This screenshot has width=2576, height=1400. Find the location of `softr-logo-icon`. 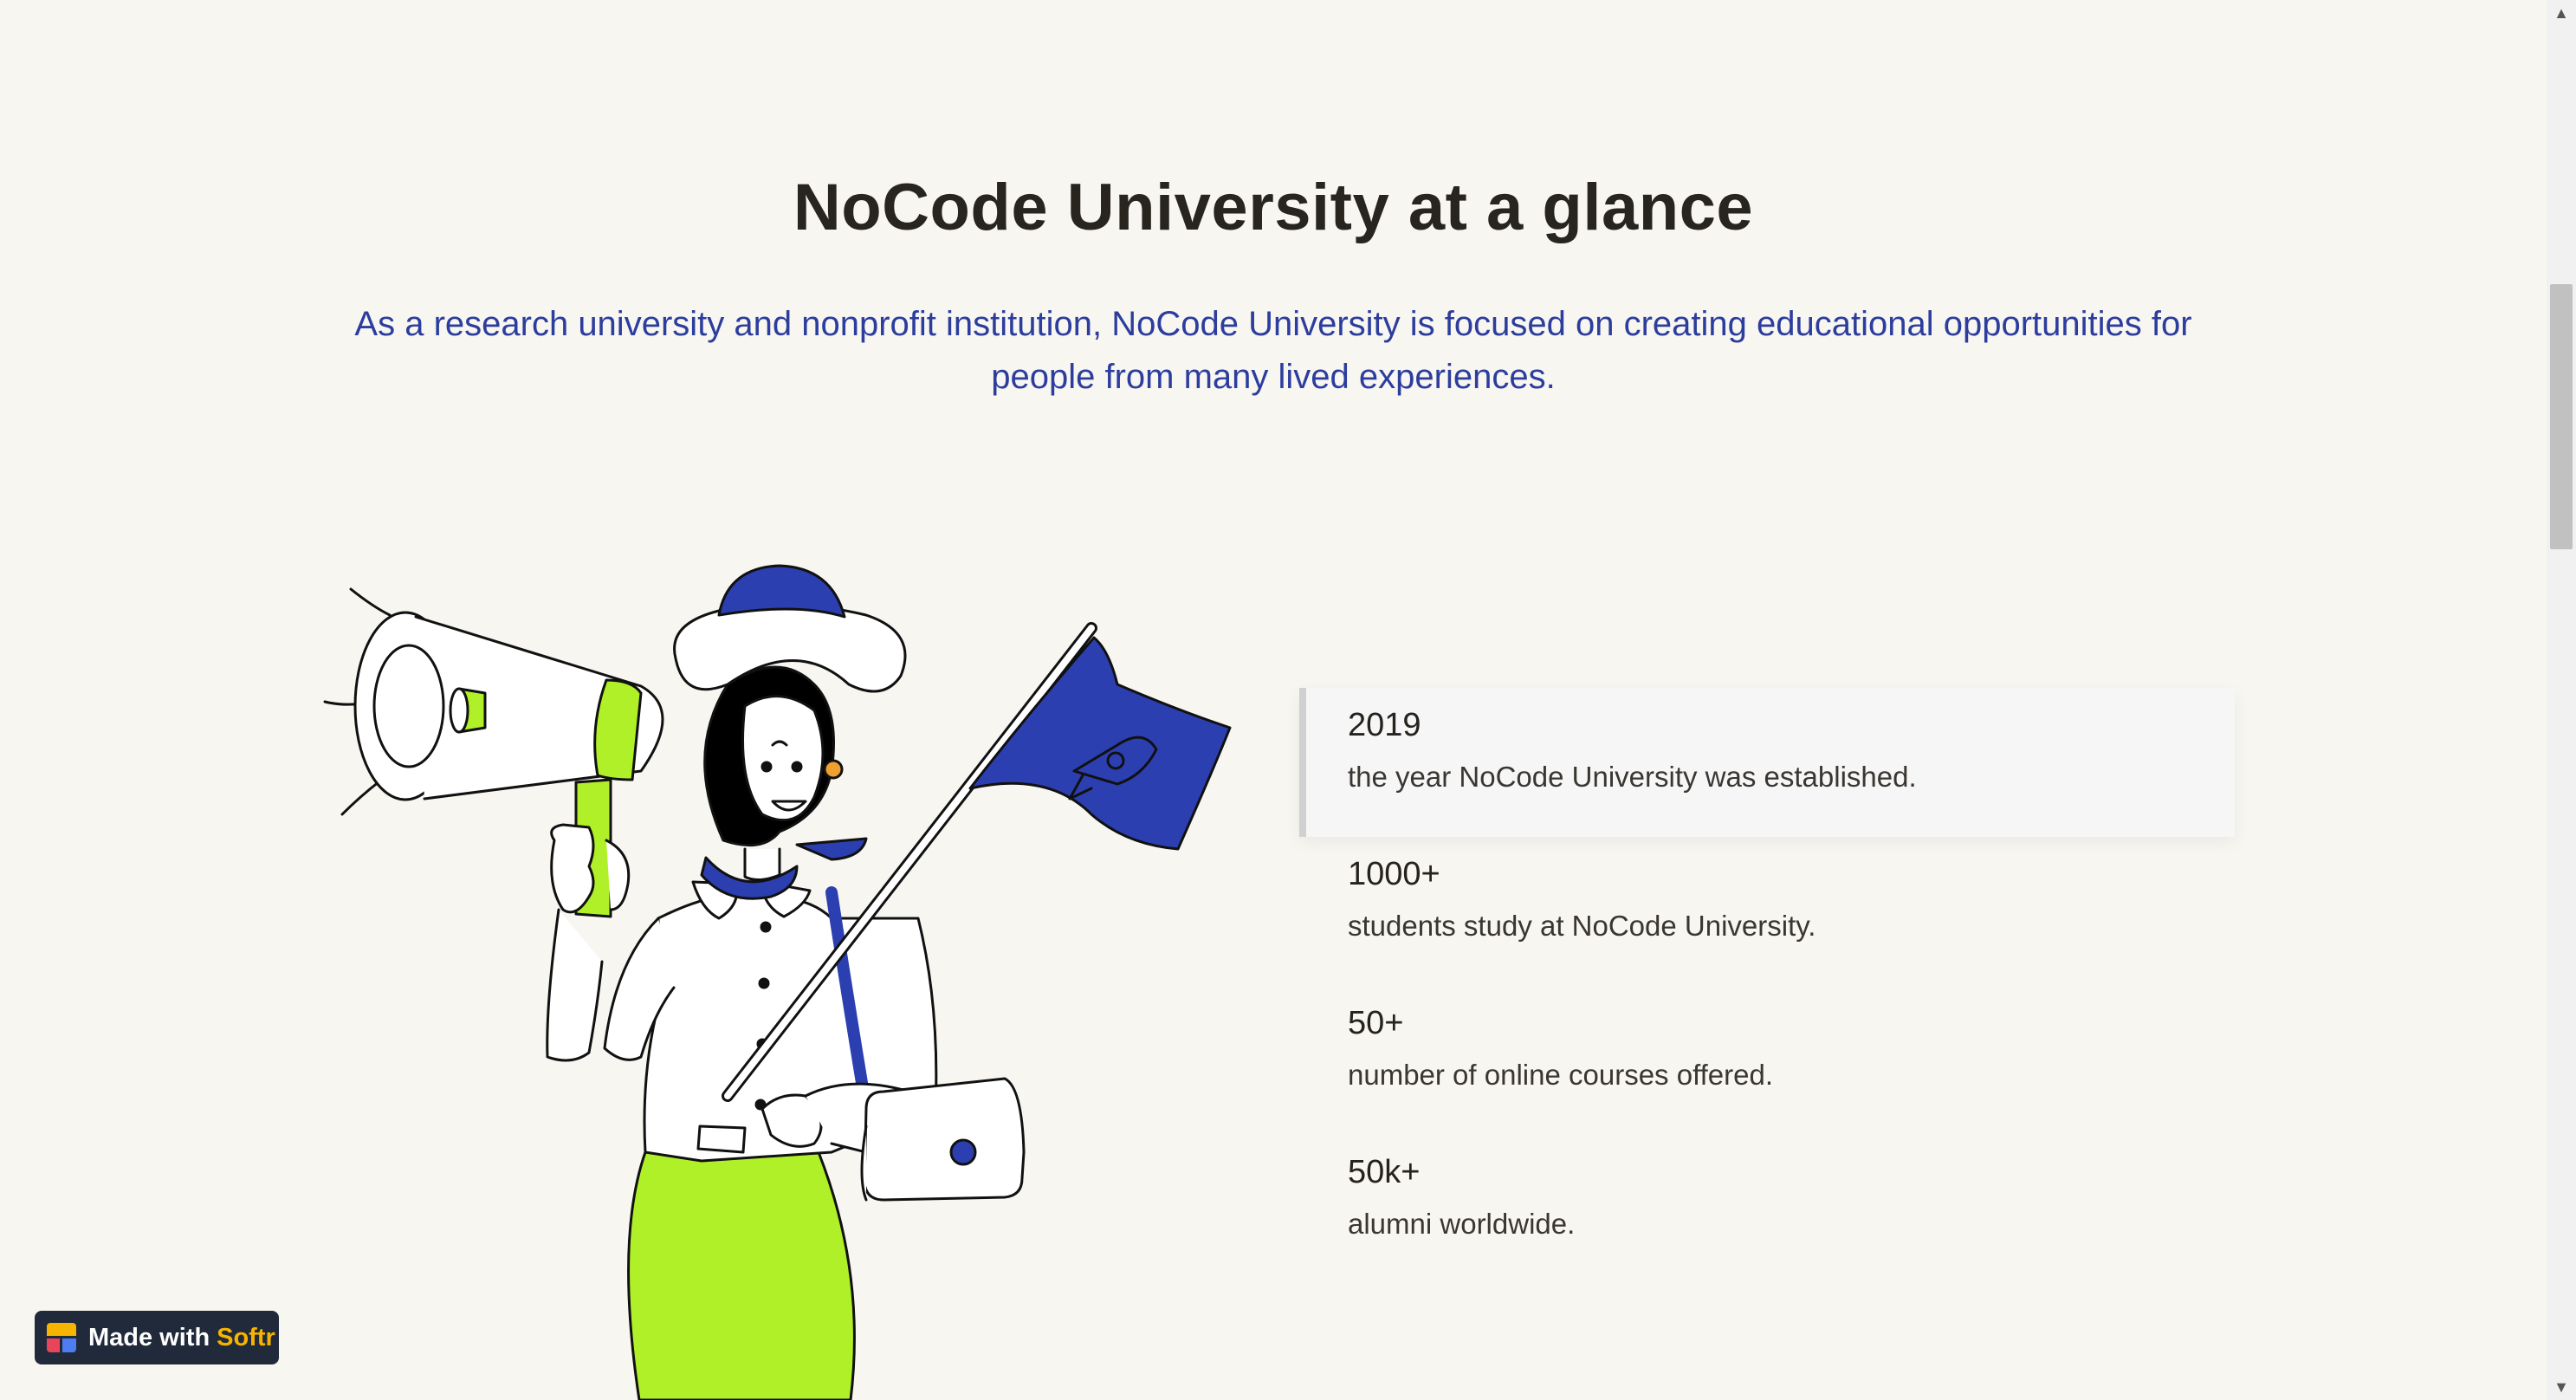

softr-logo-icon is located at coordinates (61, 1337).